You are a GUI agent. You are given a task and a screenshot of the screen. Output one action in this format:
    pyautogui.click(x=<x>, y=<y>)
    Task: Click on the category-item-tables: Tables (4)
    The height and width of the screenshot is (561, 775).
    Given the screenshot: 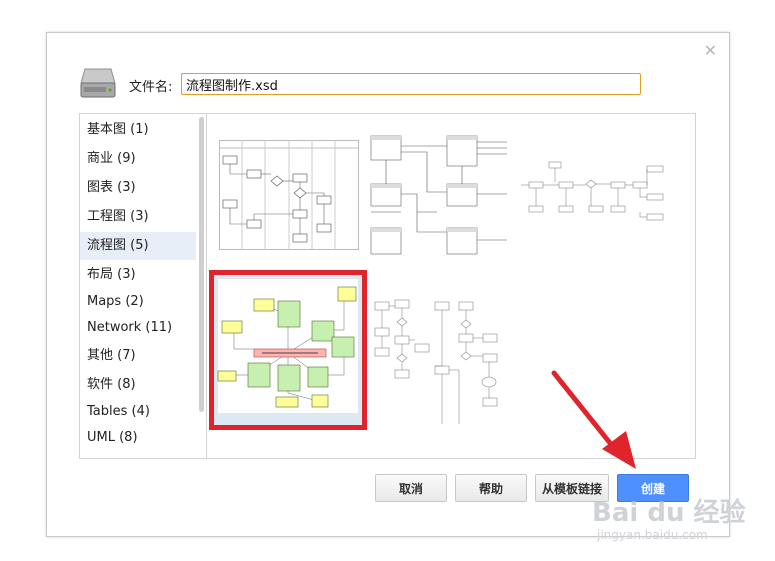 What is the action you would take?
    pyautogui.click(x=138, y=412)
    